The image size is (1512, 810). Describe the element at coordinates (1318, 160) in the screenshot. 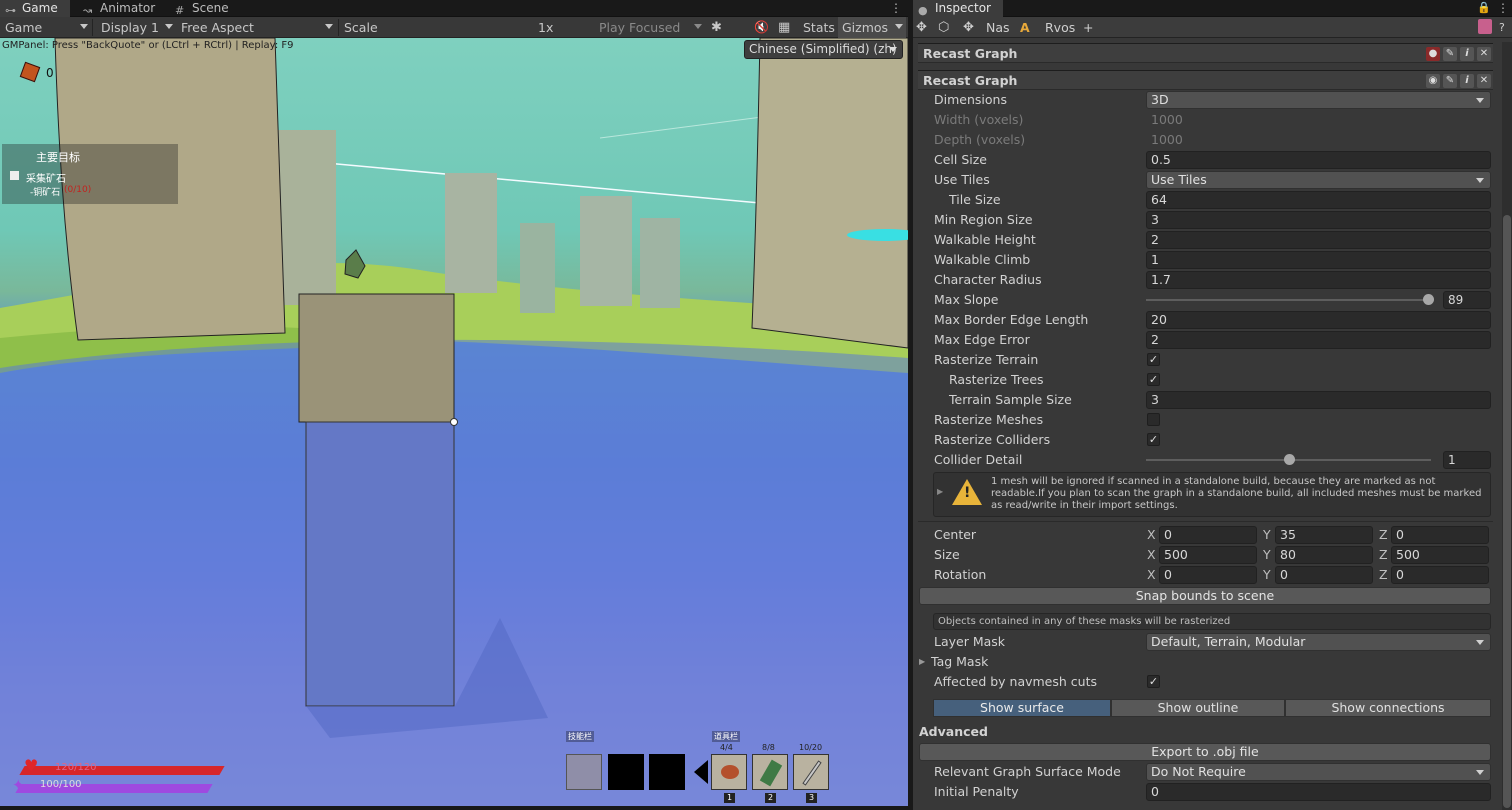

I see `cell-size-field: 0.5` at that location.